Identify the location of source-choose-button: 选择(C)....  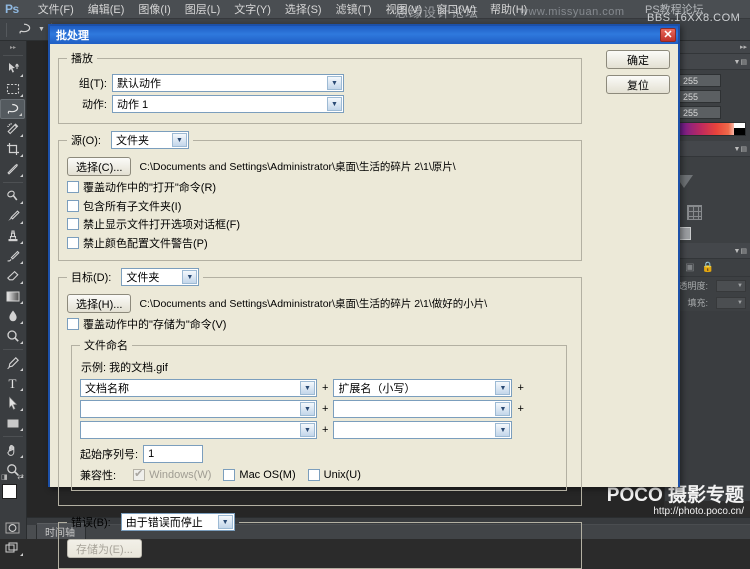
(99, 166).